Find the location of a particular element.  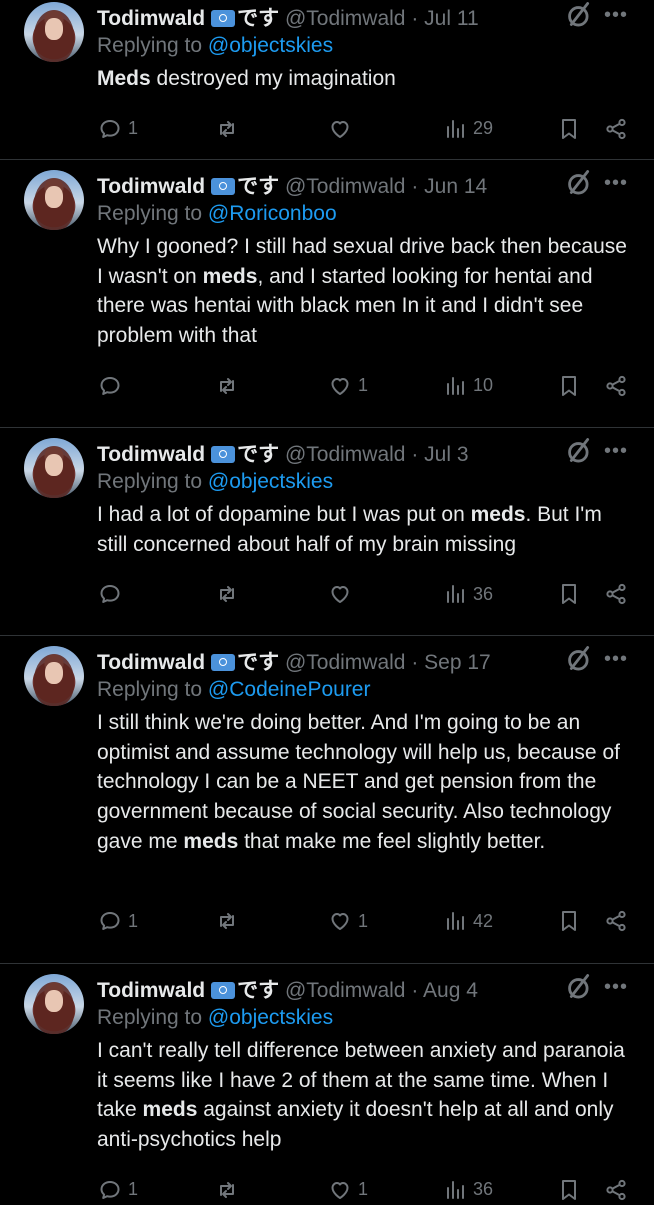

tweet-actions: 1 10 is located at coordinates (327, 386).